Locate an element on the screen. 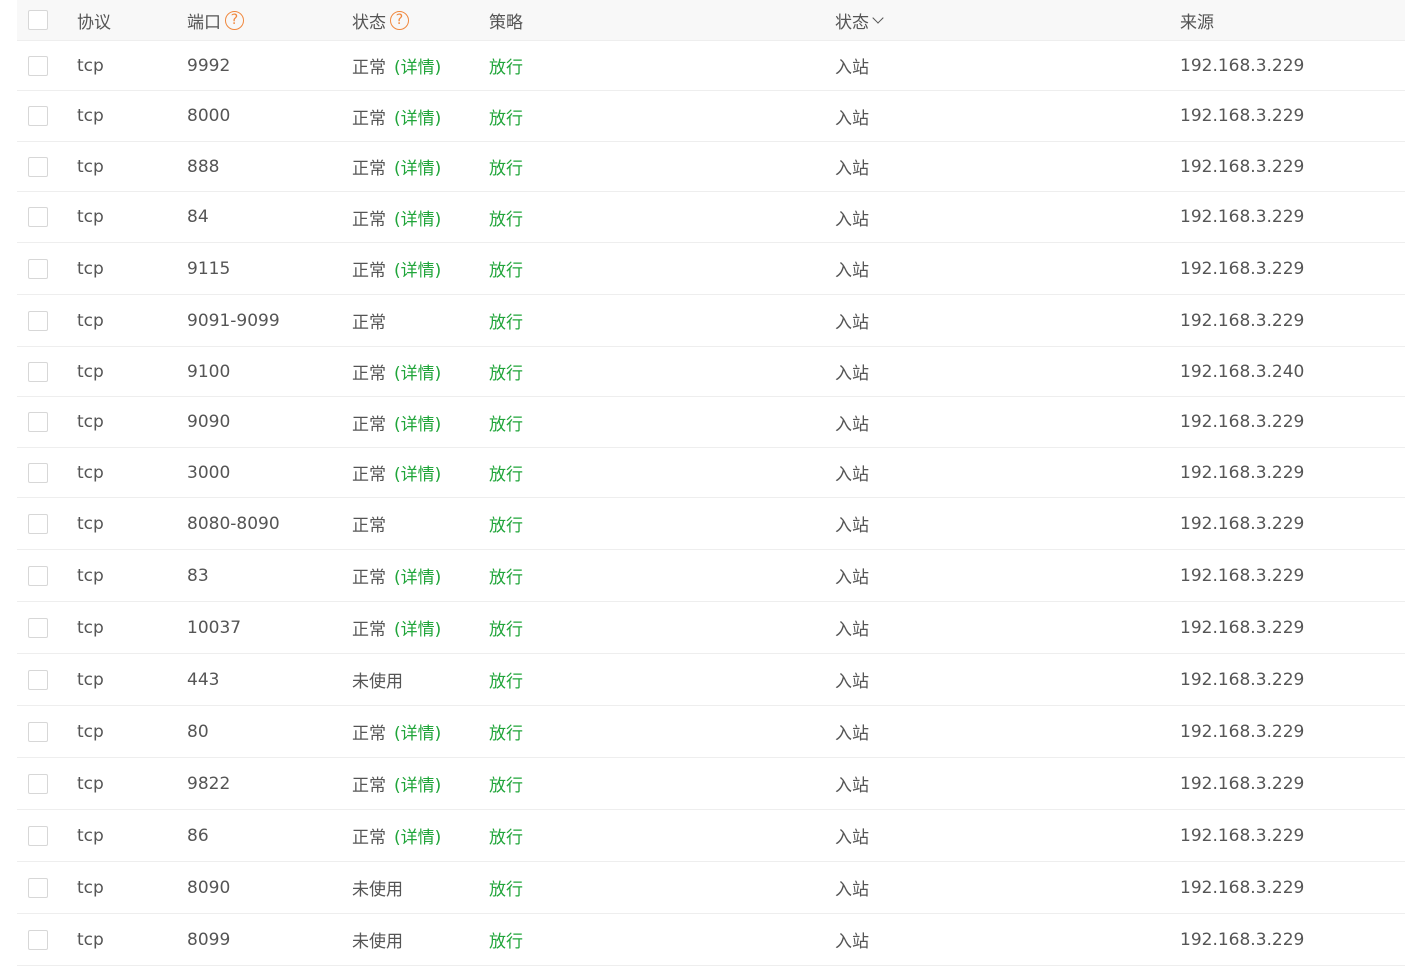 The image size is (1405, 966). cell-port: 888 is located at coordinates (203, 166).